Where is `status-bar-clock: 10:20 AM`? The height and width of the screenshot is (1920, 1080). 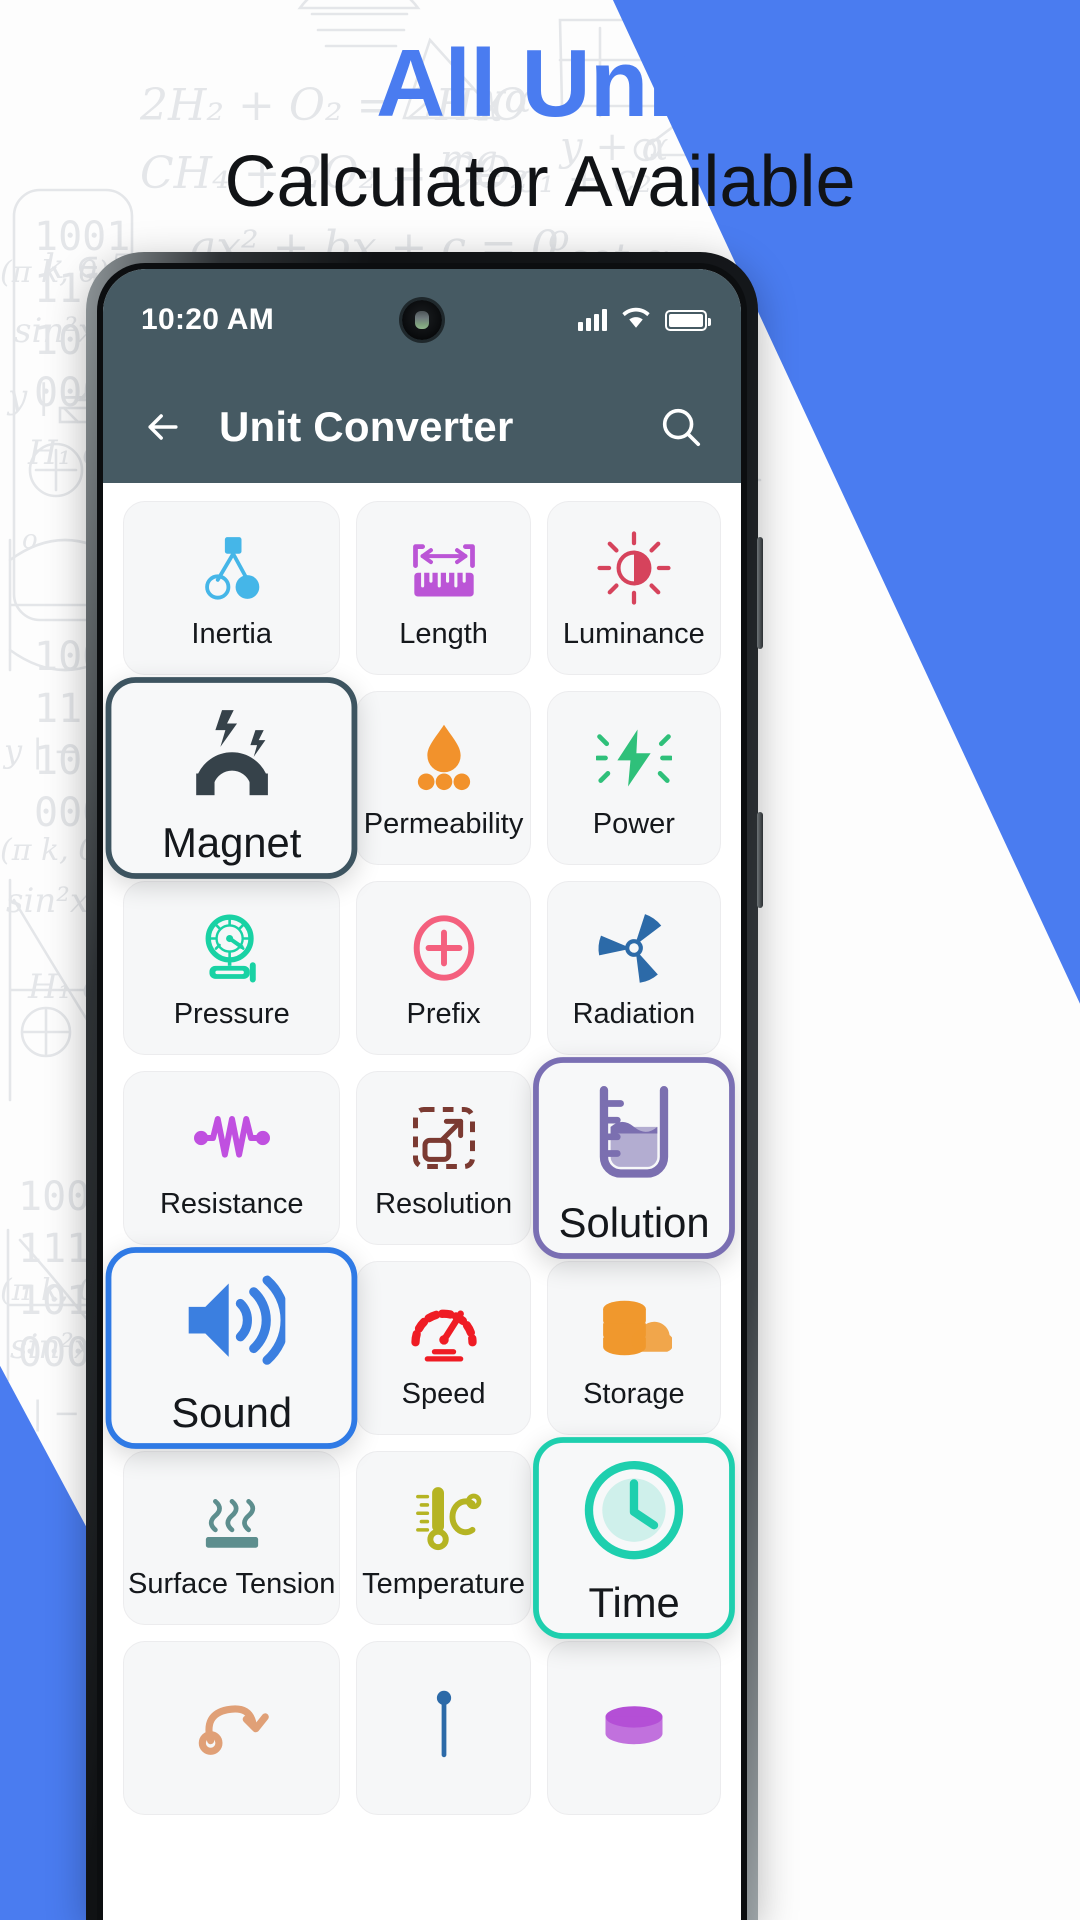
status-bar-clock: 10:20 AM is located at coordinates (208, 319).